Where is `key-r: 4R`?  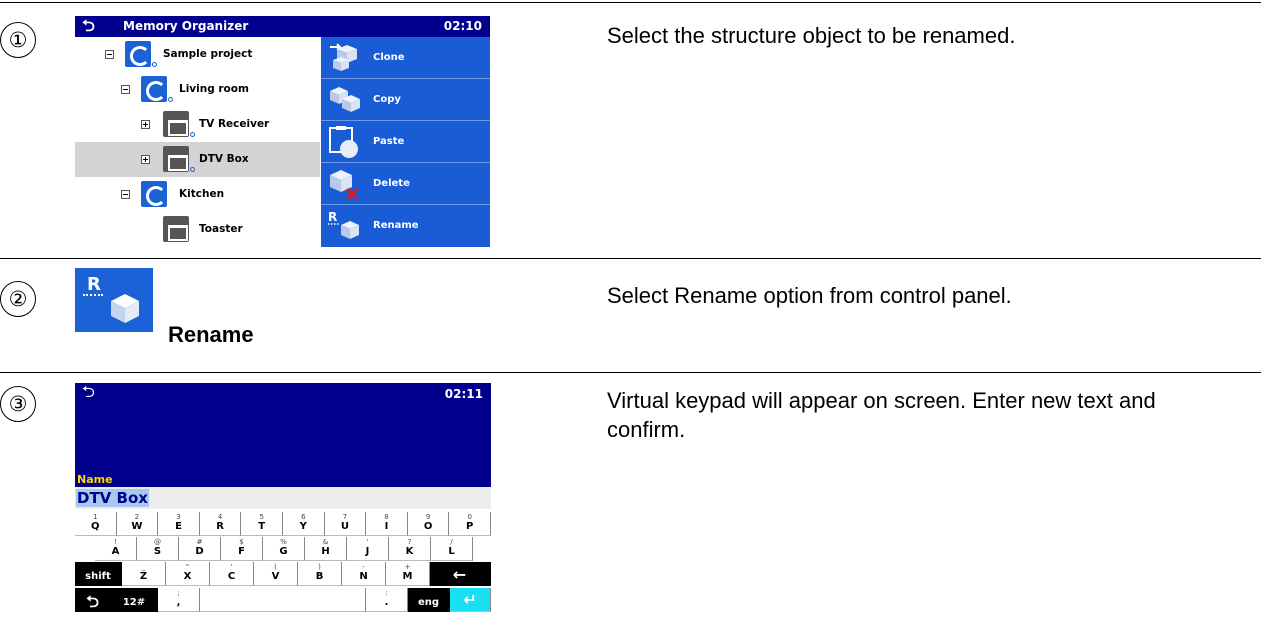 key-r: 4R is located at coordinates (220, 524).